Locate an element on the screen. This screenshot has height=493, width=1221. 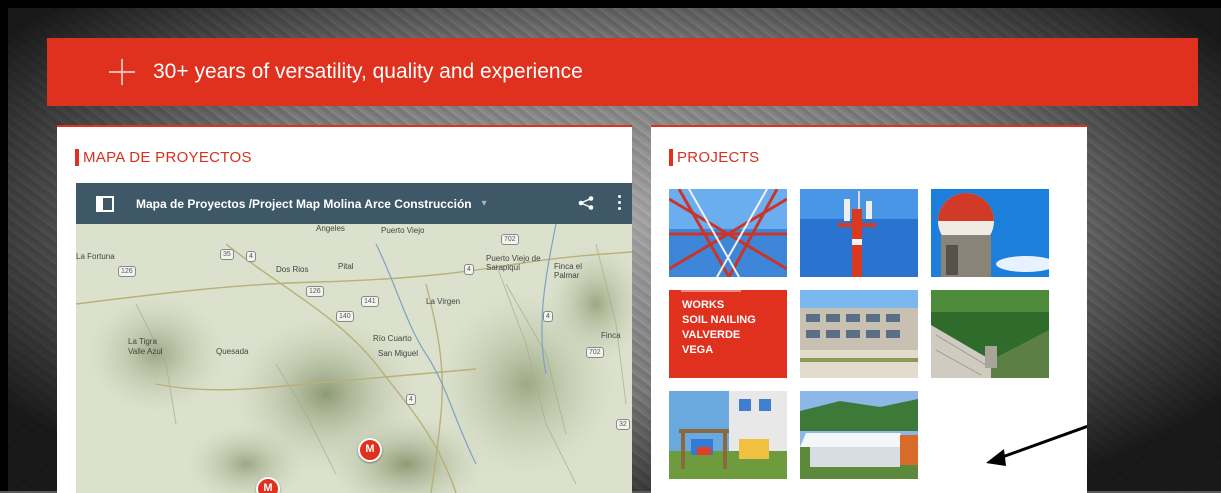
screen-frame-left is located at coordinates (4, 245).